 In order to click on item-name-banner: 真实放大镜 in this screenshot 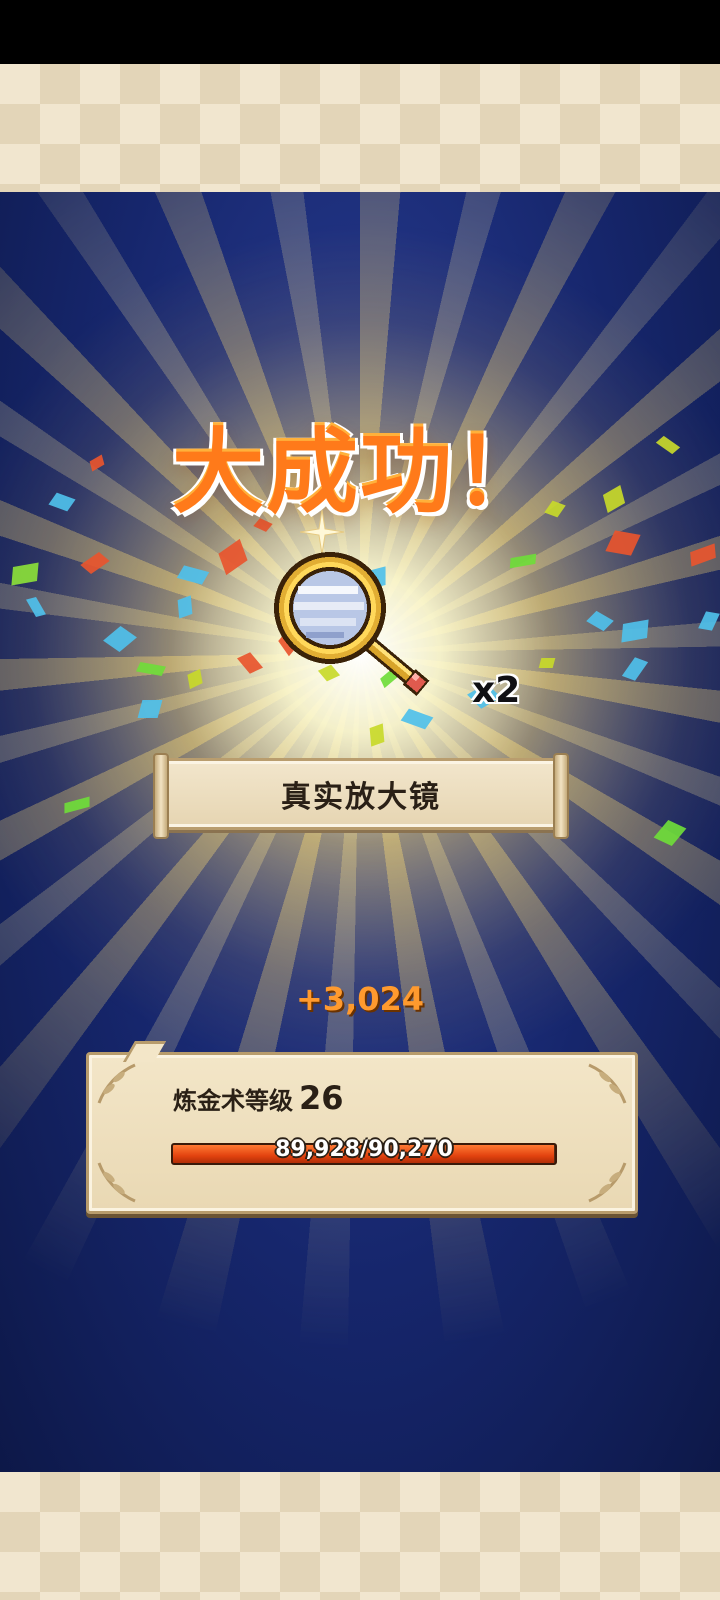, I will do `click(361, 796)`.